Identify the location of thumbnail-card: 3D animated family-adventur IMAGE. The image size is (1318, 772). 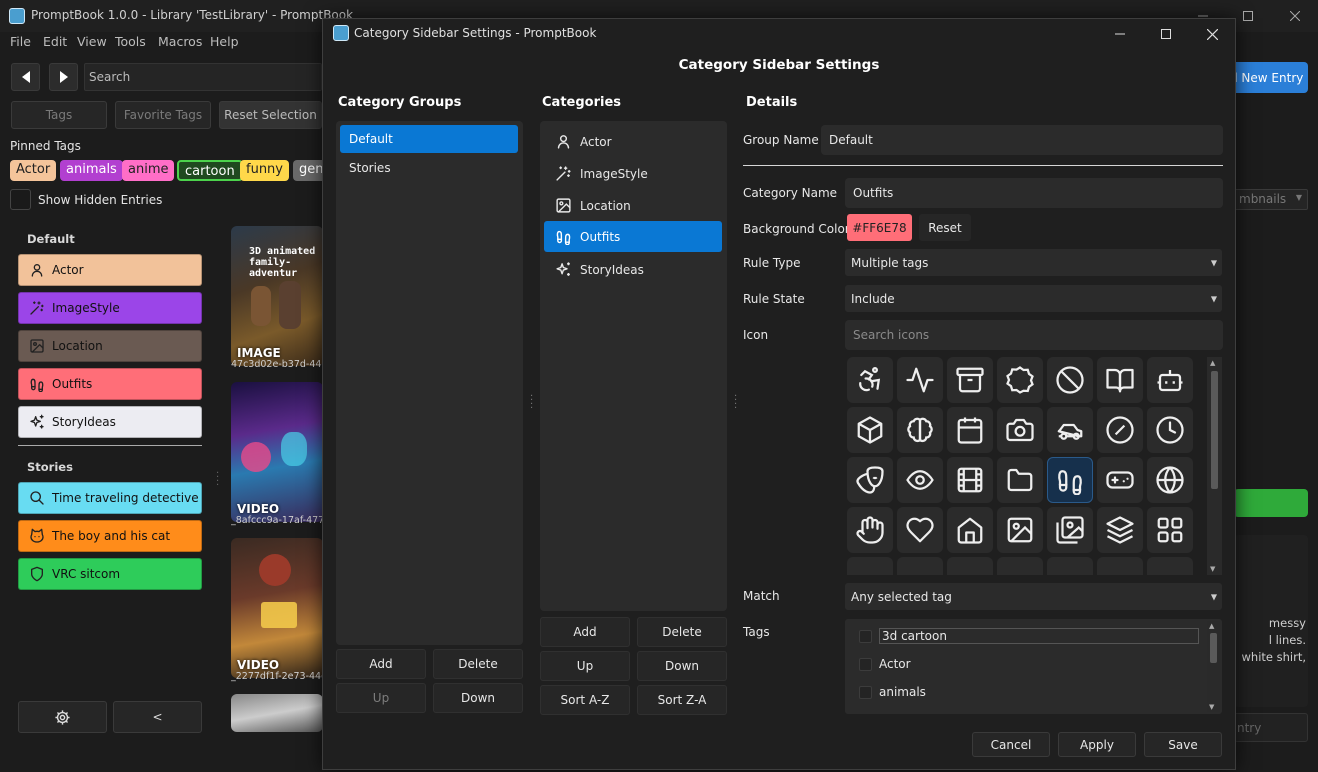
(277, 296).